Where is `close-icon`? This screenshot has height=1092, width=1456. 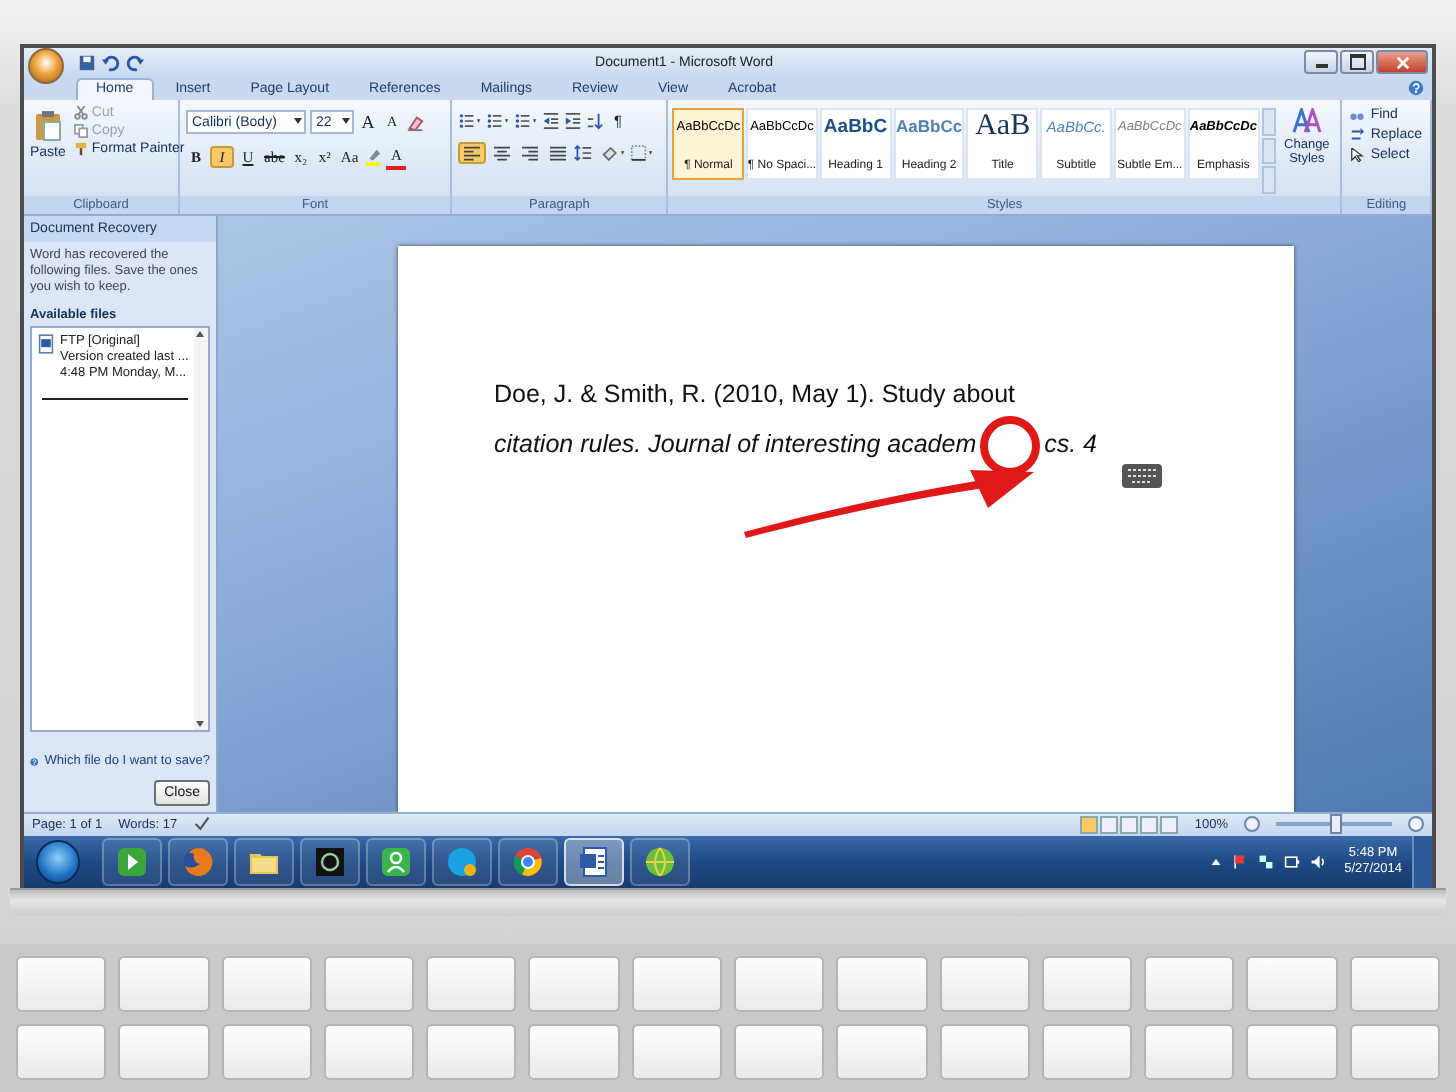 close-icon is located at coordinates (1402, 62).